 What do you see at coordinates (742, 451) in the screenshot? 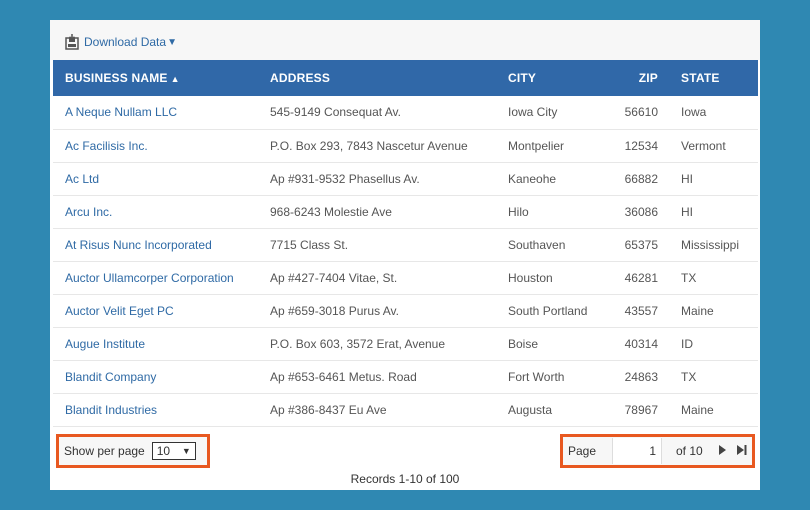
I see `last-page-icon` at bounding box center [742, 451].